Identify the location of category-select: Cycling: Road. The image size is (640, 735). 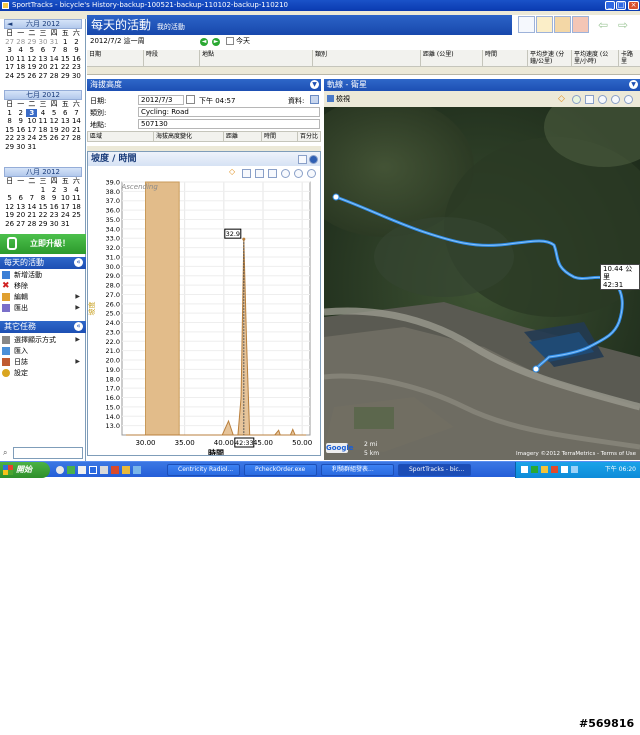
(229, 112).